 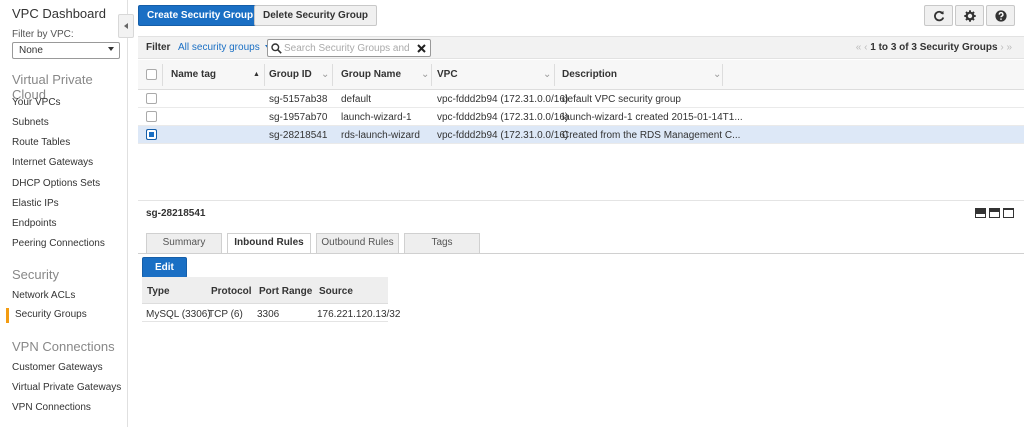 What do you see at coordinates (581, 200) in the screenshot?
I see `pane-divider` at bounding box center [581, 200].